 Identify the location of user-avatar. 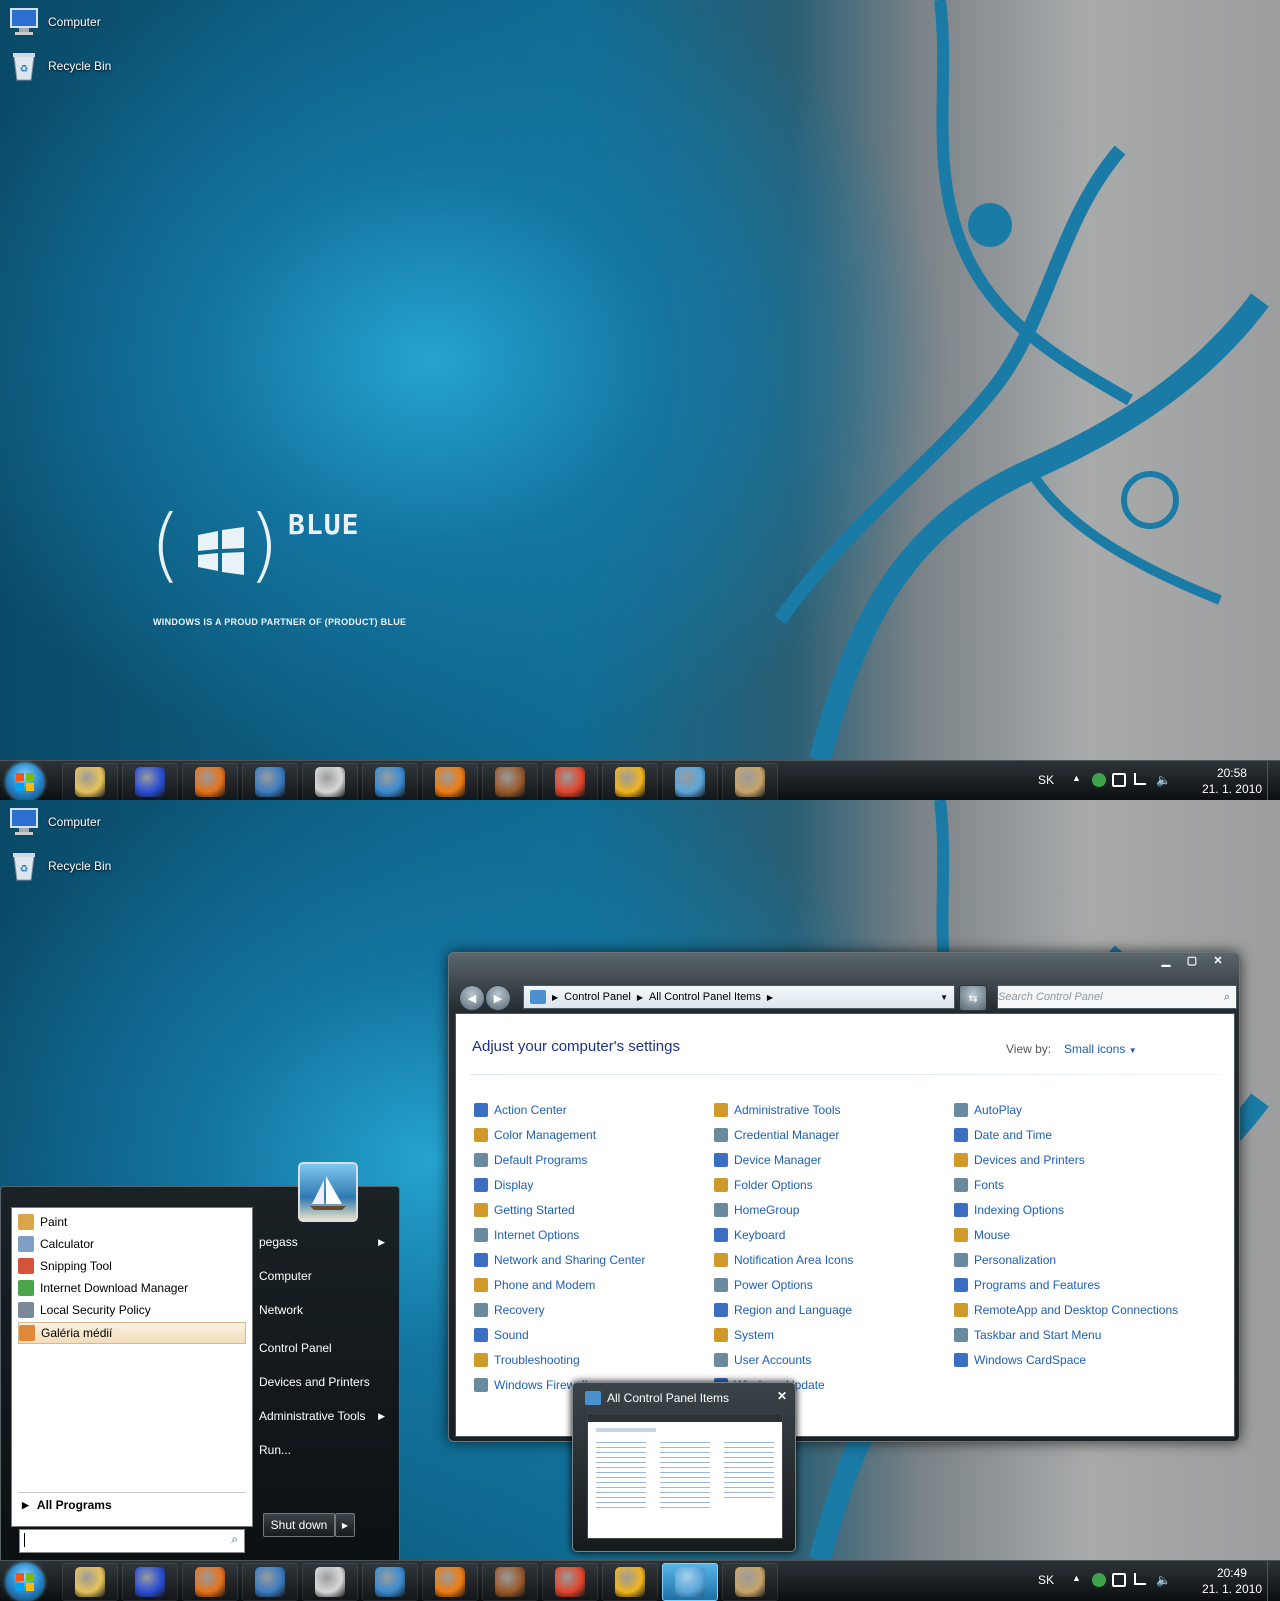
(328, 1192).